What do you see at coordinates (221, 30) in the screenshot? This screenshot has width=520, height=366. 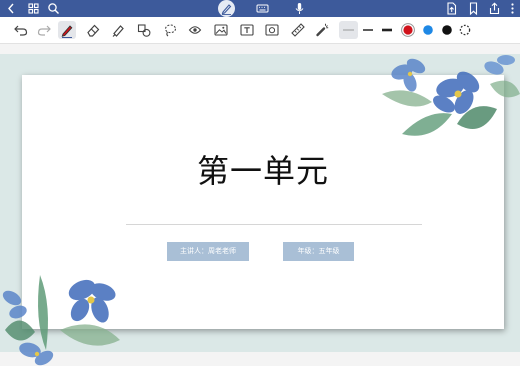 I see `image-icon` at bounding box center [221, 30].